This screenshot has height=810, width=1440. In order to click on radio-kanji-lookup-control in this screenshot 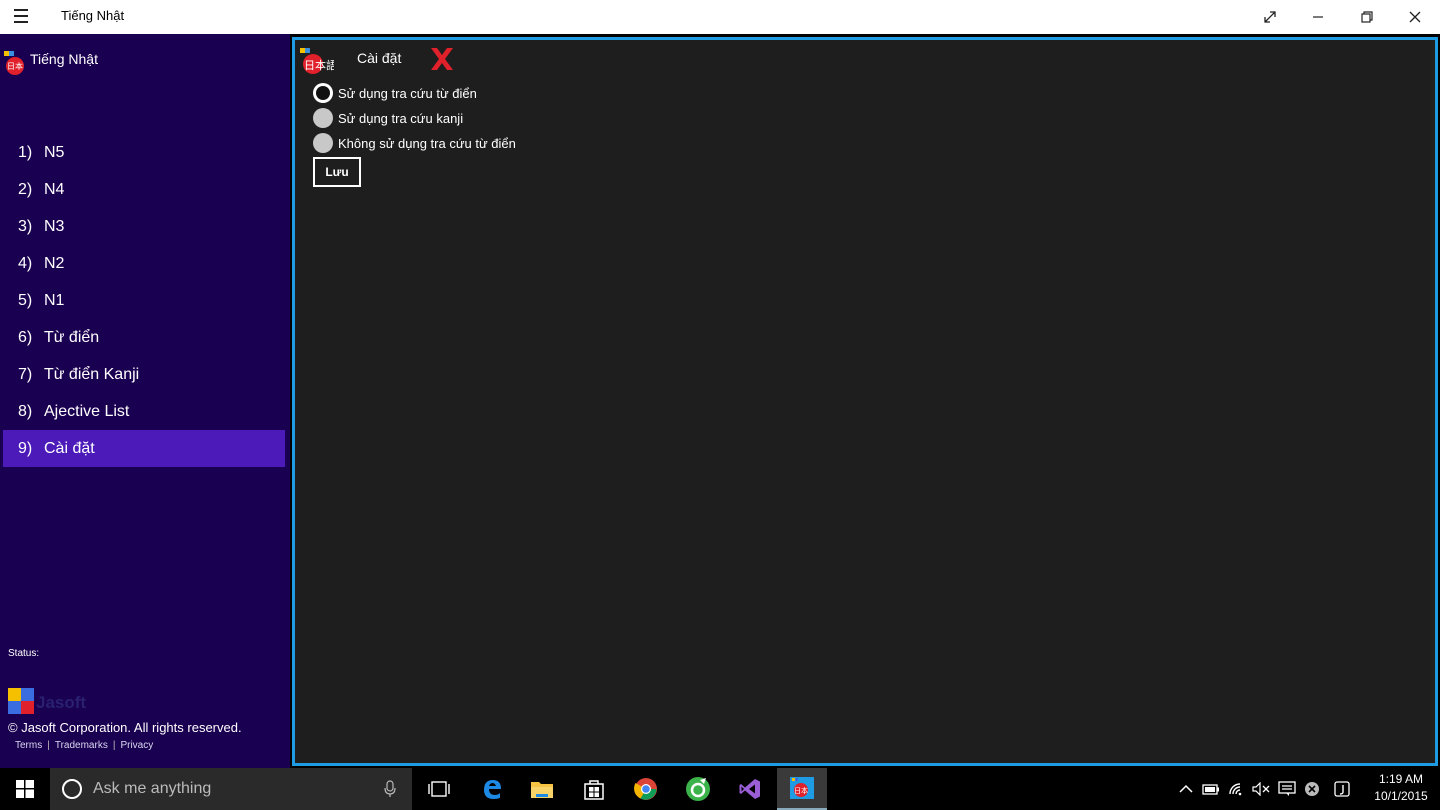, I will do `click(323, 118)`.